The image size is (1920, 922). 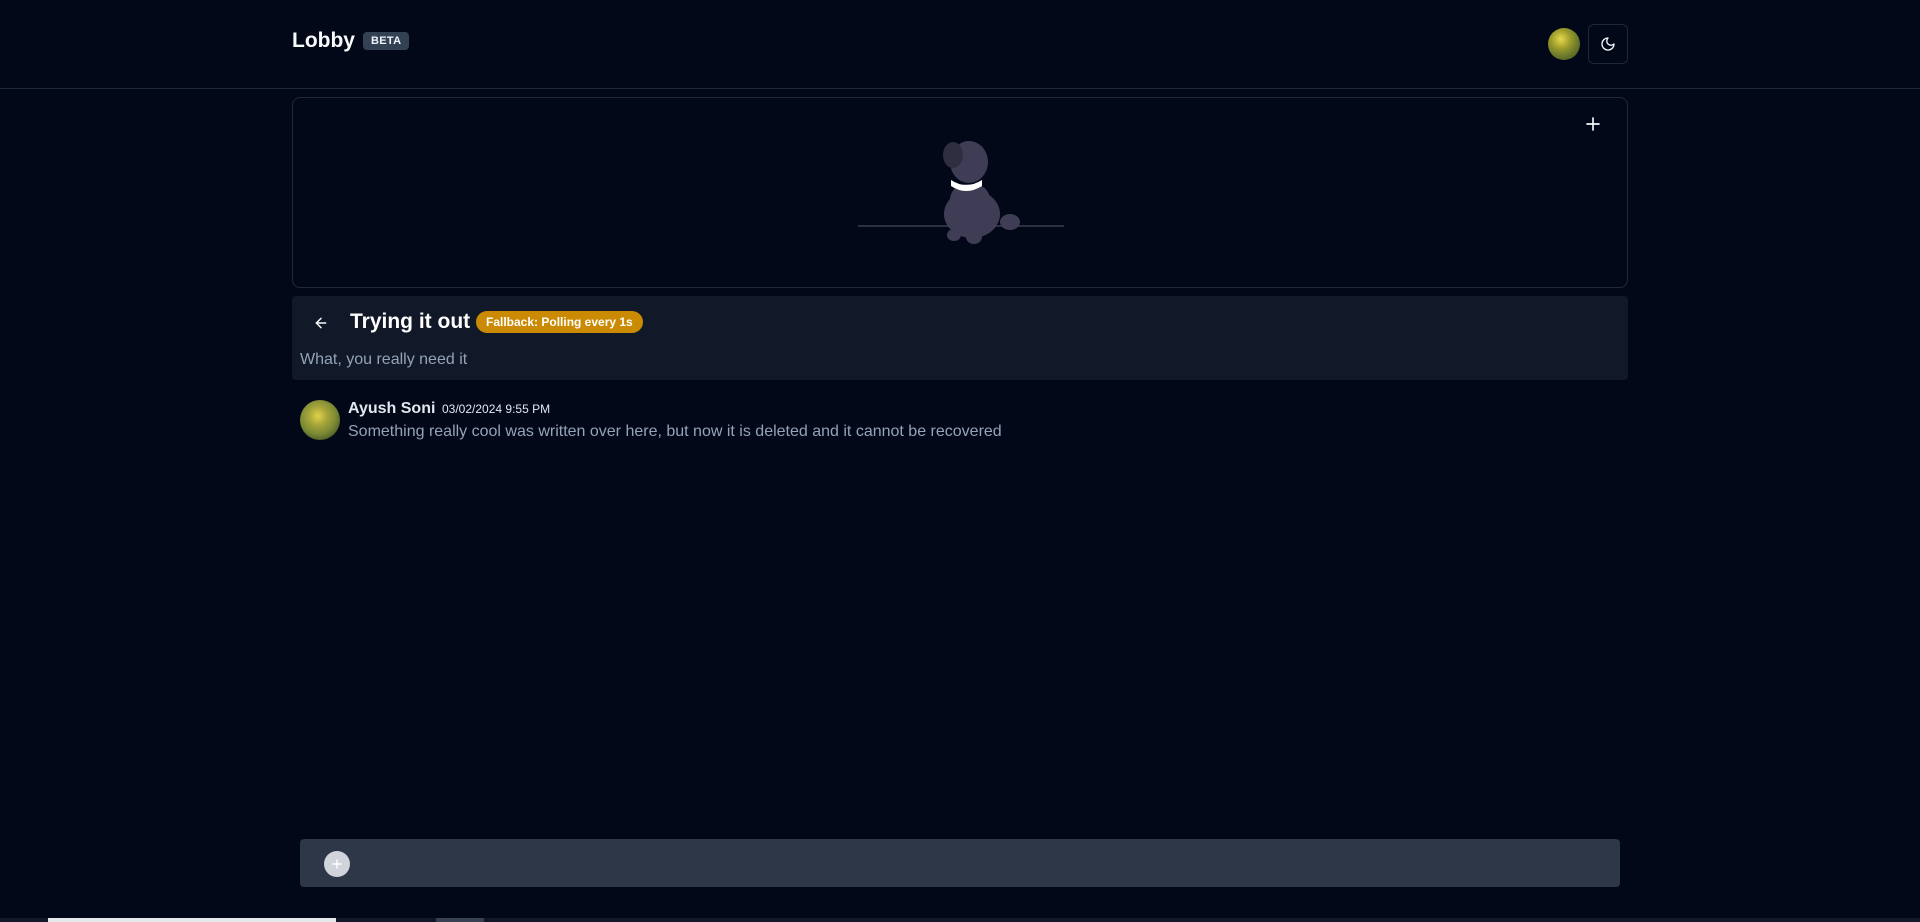 I want to click on attach-button, so click(x=337, y=864).